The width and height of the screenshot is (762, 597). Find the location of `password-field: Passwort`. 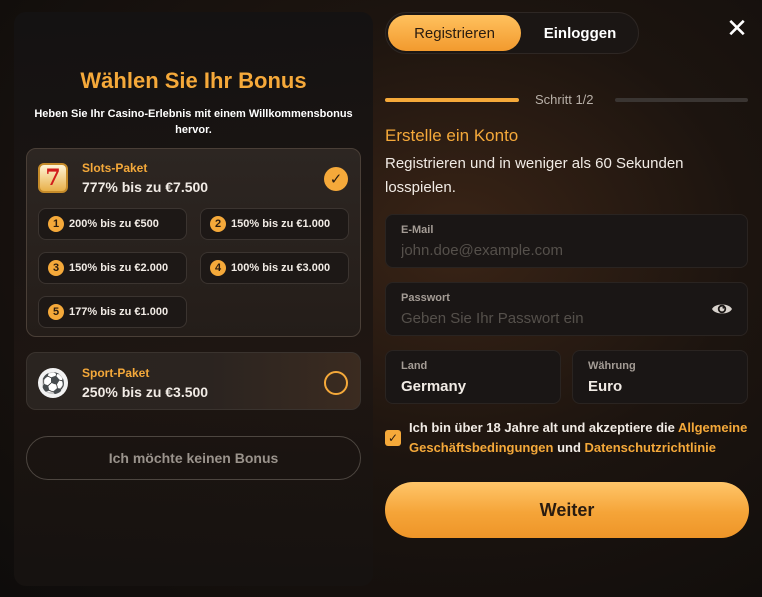

password-field: Passwort is located at coordinates (566, 309).